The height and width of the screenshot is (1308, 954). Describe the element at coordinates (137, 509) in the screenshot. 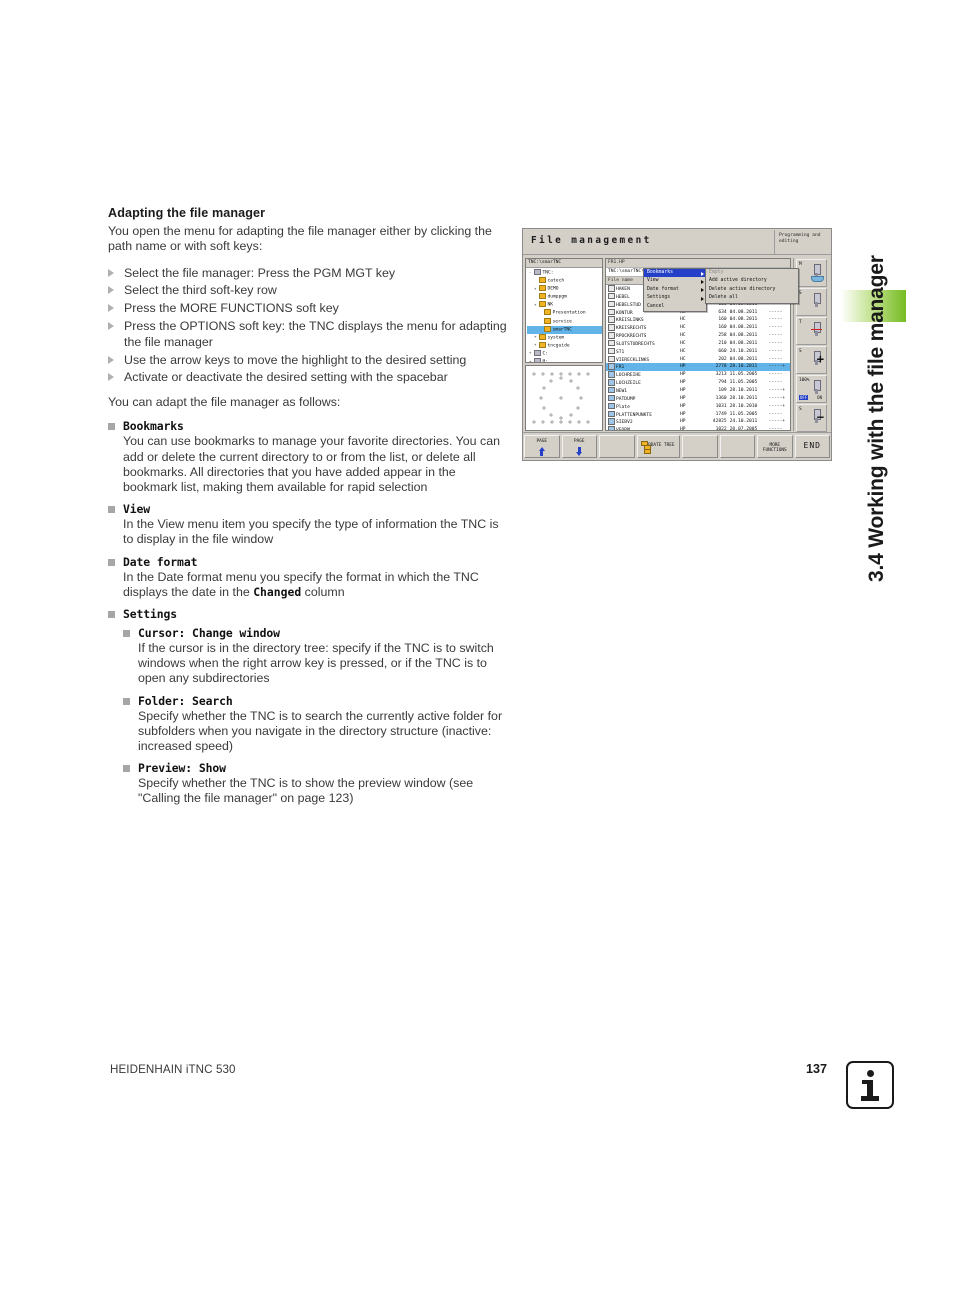

I see `bullet-term: View` at that location.